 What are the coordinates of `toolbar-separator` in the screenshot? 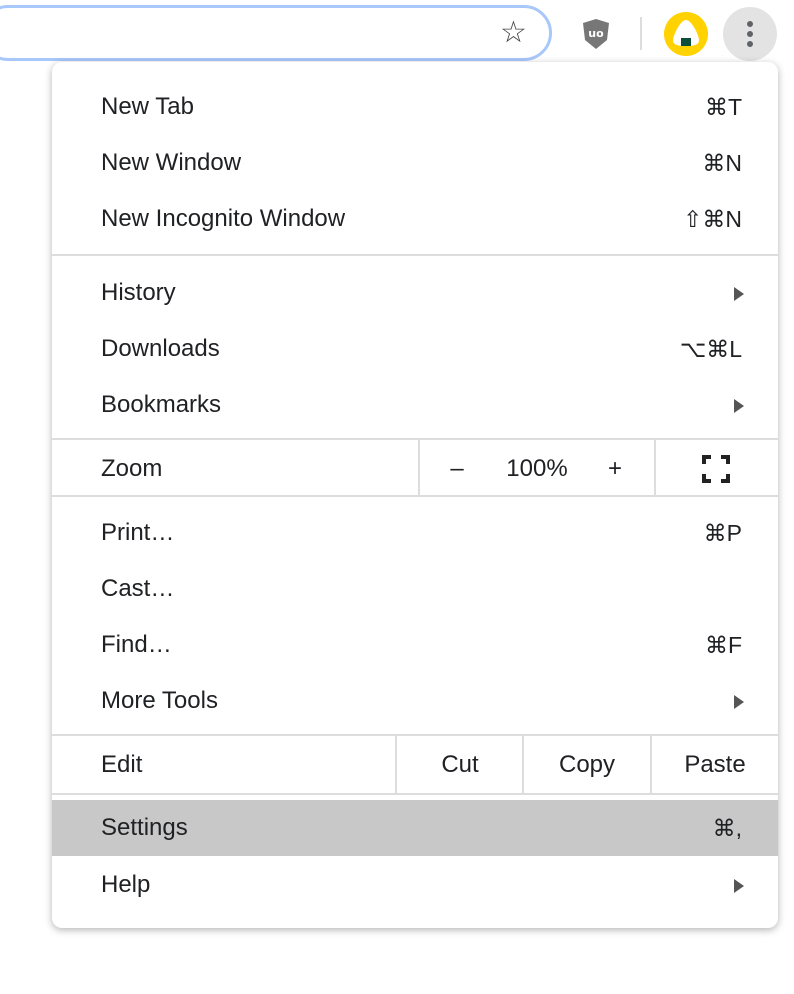 It's located at (641, 33).